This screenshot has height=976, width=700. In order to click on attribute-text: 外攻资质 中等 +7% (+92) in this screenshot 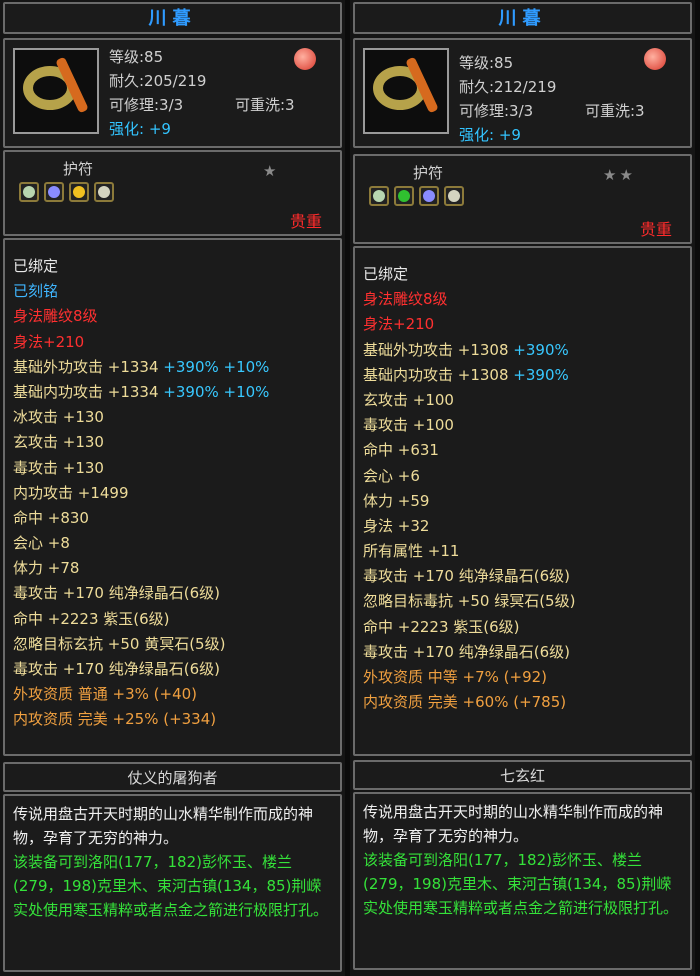, I will do `click(455, 677)`.